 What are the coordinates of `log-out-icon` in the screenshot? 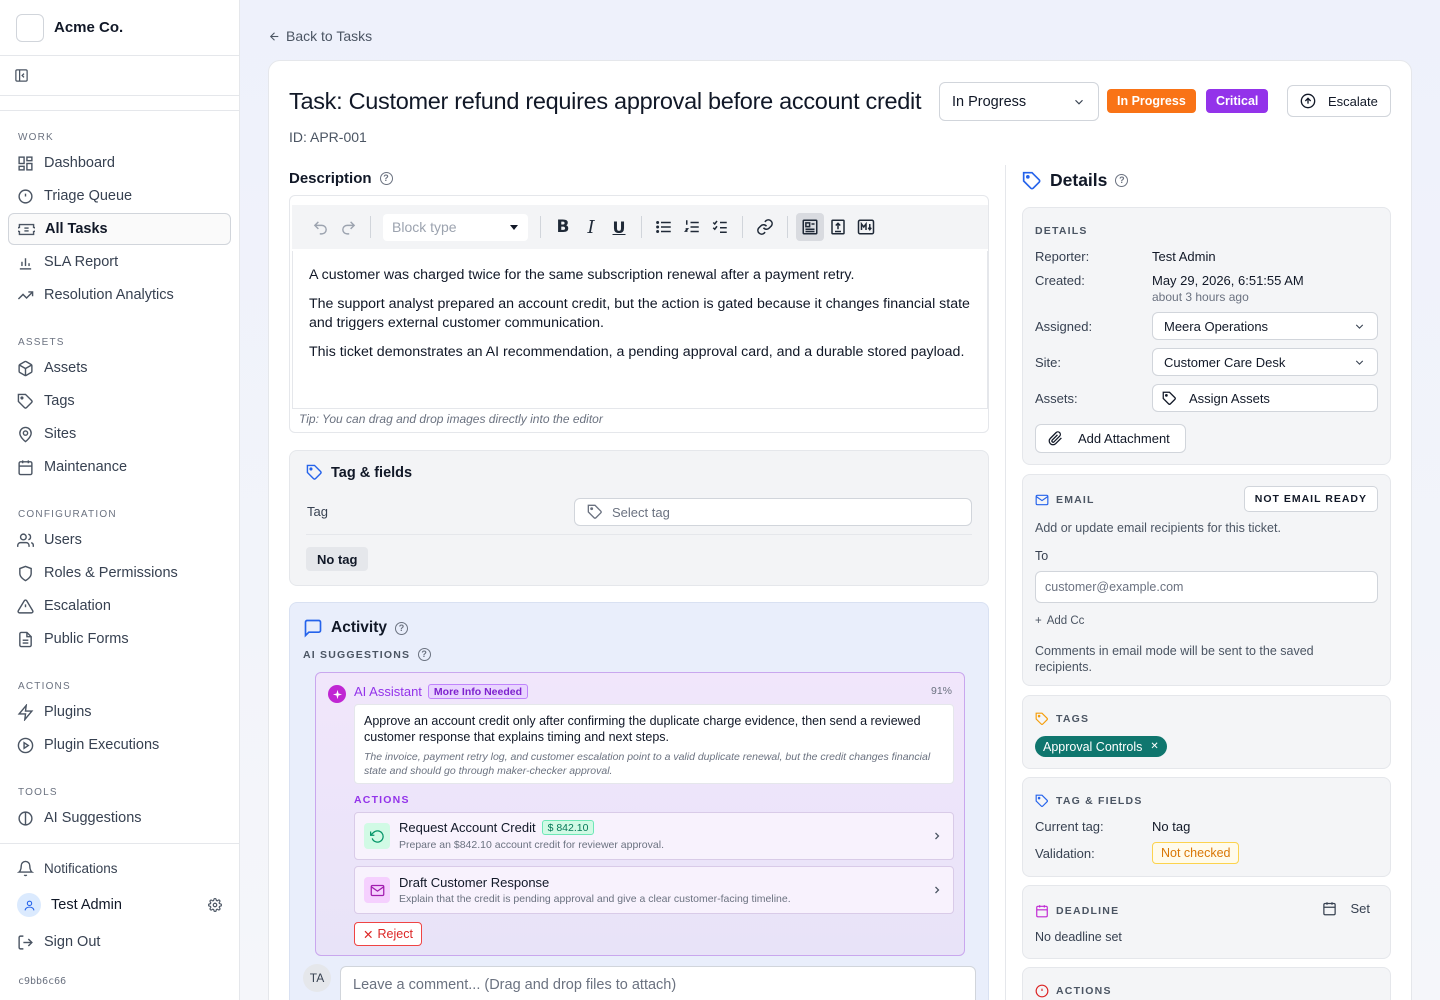 It's located at (25, 942).